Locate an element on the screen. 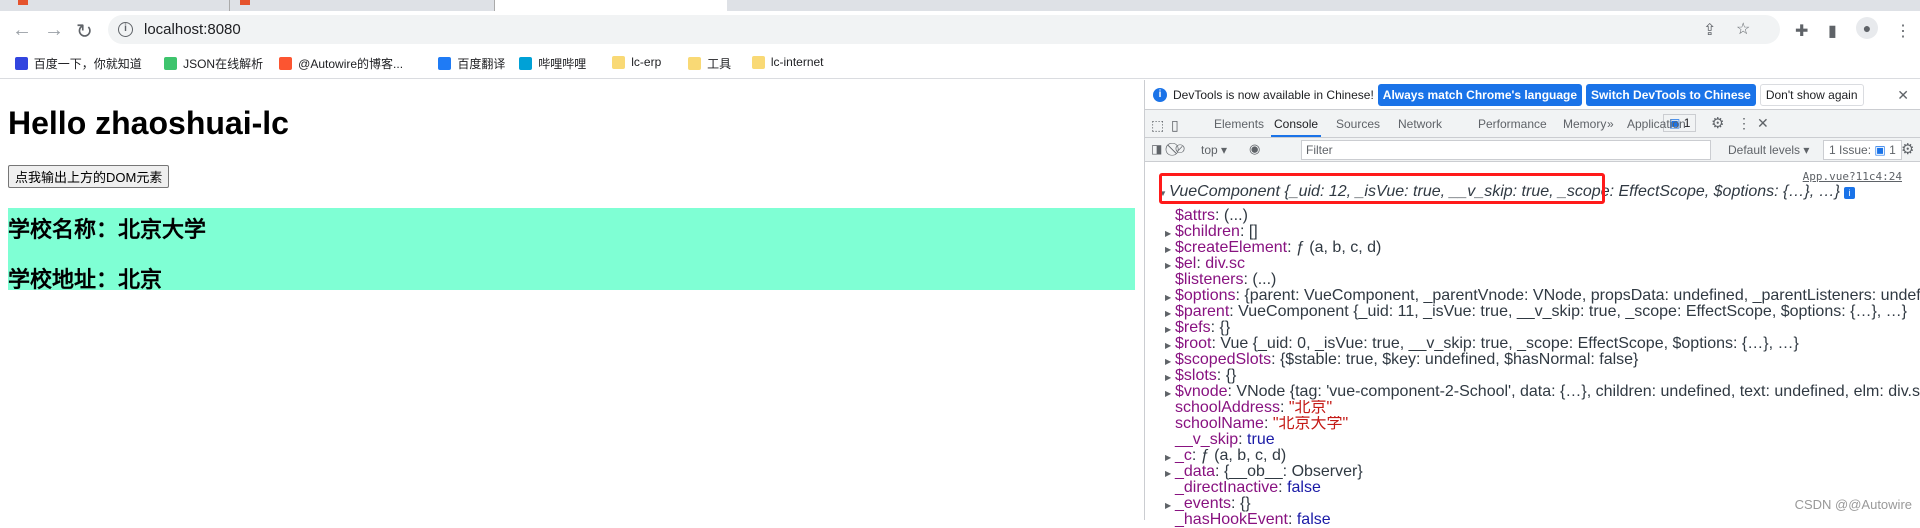 Image resolution: width=1920 pixels, height=528 pixels. property-key: $listeners is located at coordinates (1209, 280).